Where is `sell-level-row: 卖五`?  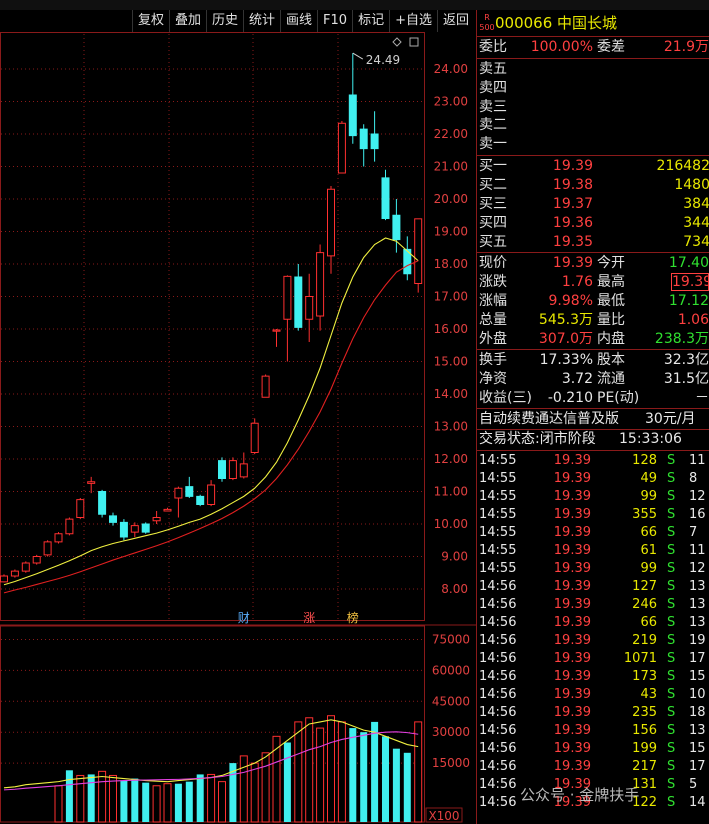 sell-level-row: 卖五 is located at coordinates (593, 69).